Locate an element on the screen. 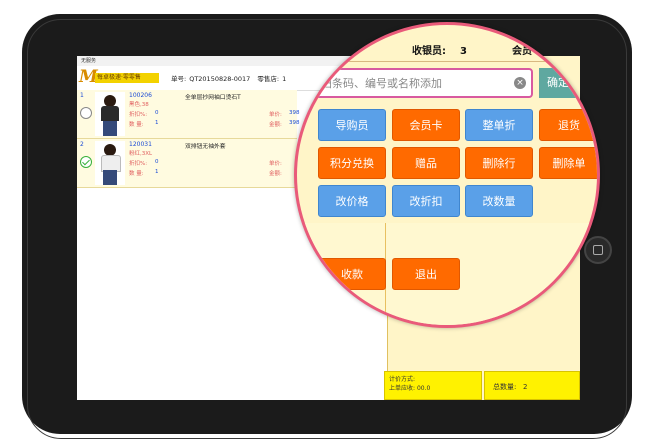 This screenshot has height=439, width=651. product-code: 100206 is located at coordinates (140, 95).